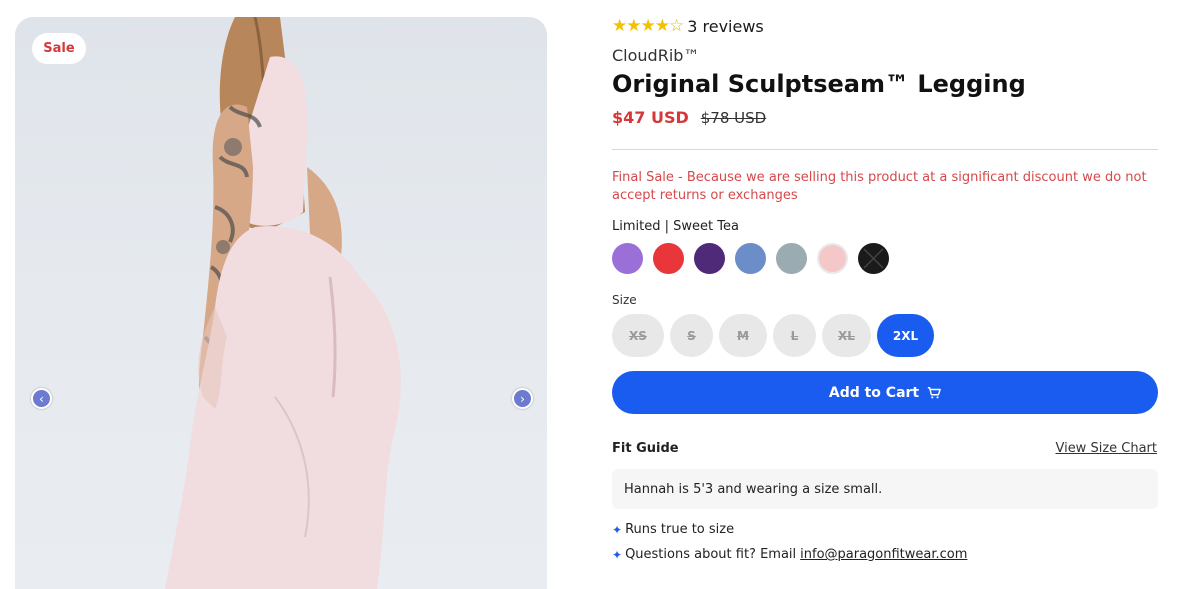 Image resolution: width=1200 pixels, height=589 pixels. I want to click on star-empty-icon: ☆, so click(676, 26).